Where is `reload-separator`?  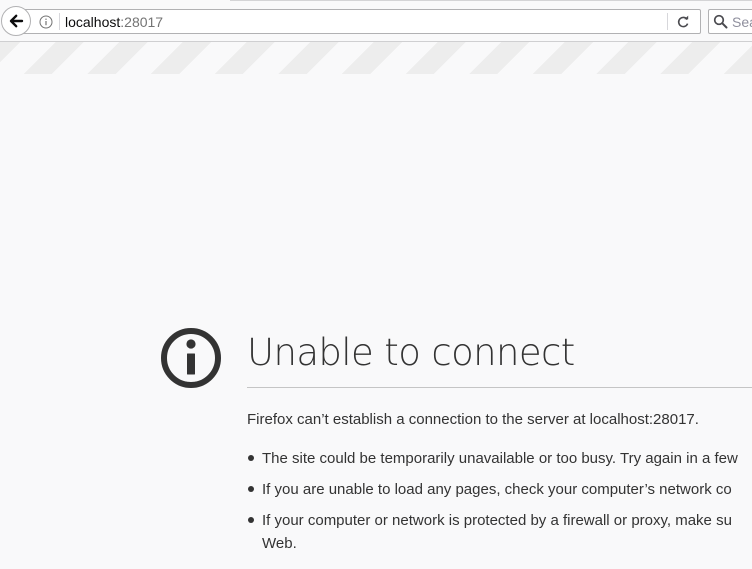
reload-separator is located at coordinates (667, 21).